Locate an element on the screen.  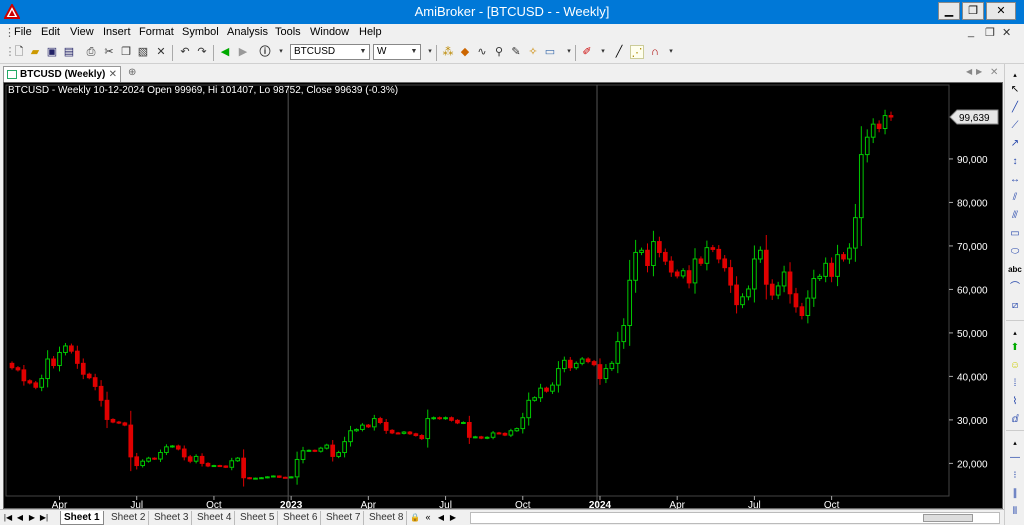
gann-fan-icon: ⌇ is located at coordinates (1015, 402).